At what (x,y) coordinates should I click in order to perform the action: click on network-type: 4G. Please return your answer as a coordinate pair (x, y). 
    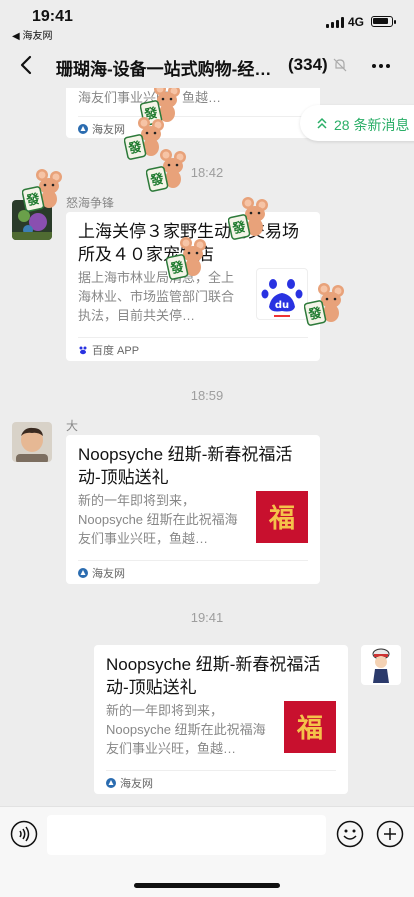
    Looking at the image, I should click on (356, 22).